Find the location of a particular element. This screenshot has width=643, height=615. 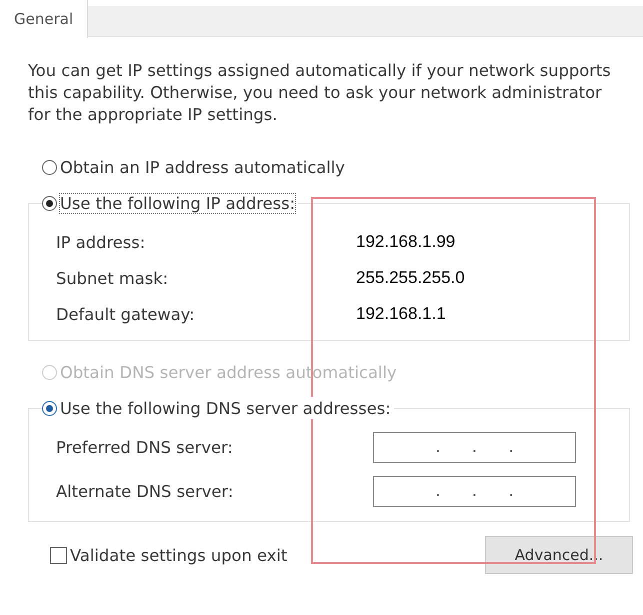

ip-value: 192.168.1.99 is located at coordinates (406, 242).